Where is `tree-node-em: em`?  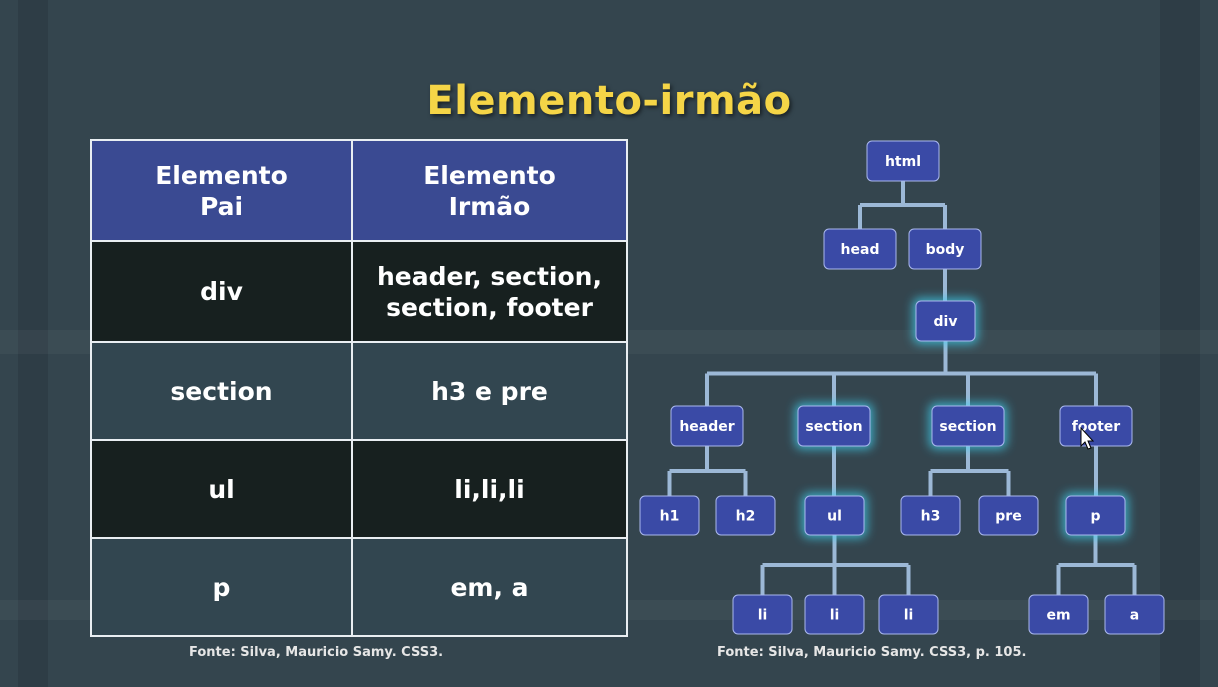 tree-node-em: em is located at coordinates (1058, 614).